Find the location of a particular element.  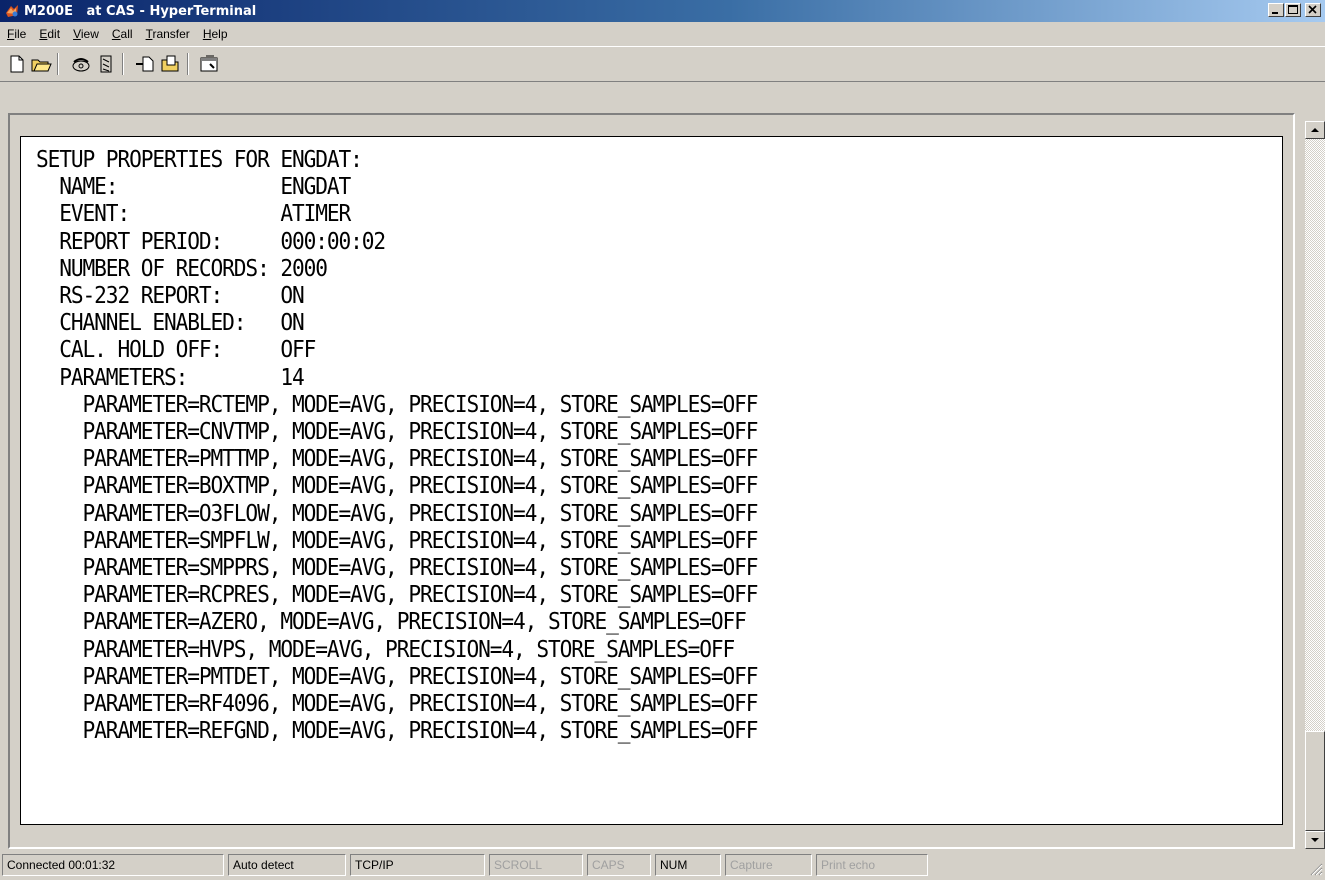

maximize-icon is located at coordinates (1293, 9).